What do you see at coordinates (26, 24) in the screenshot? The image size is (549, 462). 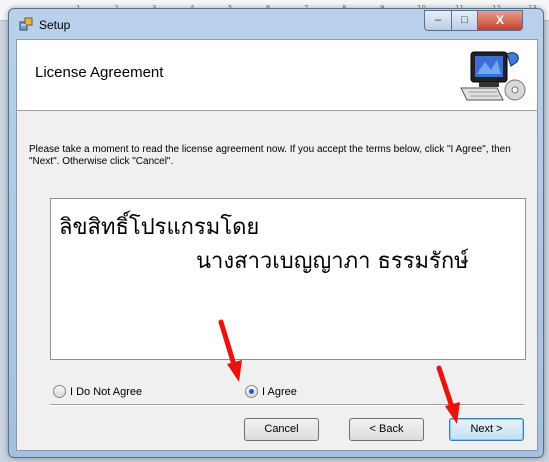 I see `setup-app-icon` at bounding box center [26, 24].